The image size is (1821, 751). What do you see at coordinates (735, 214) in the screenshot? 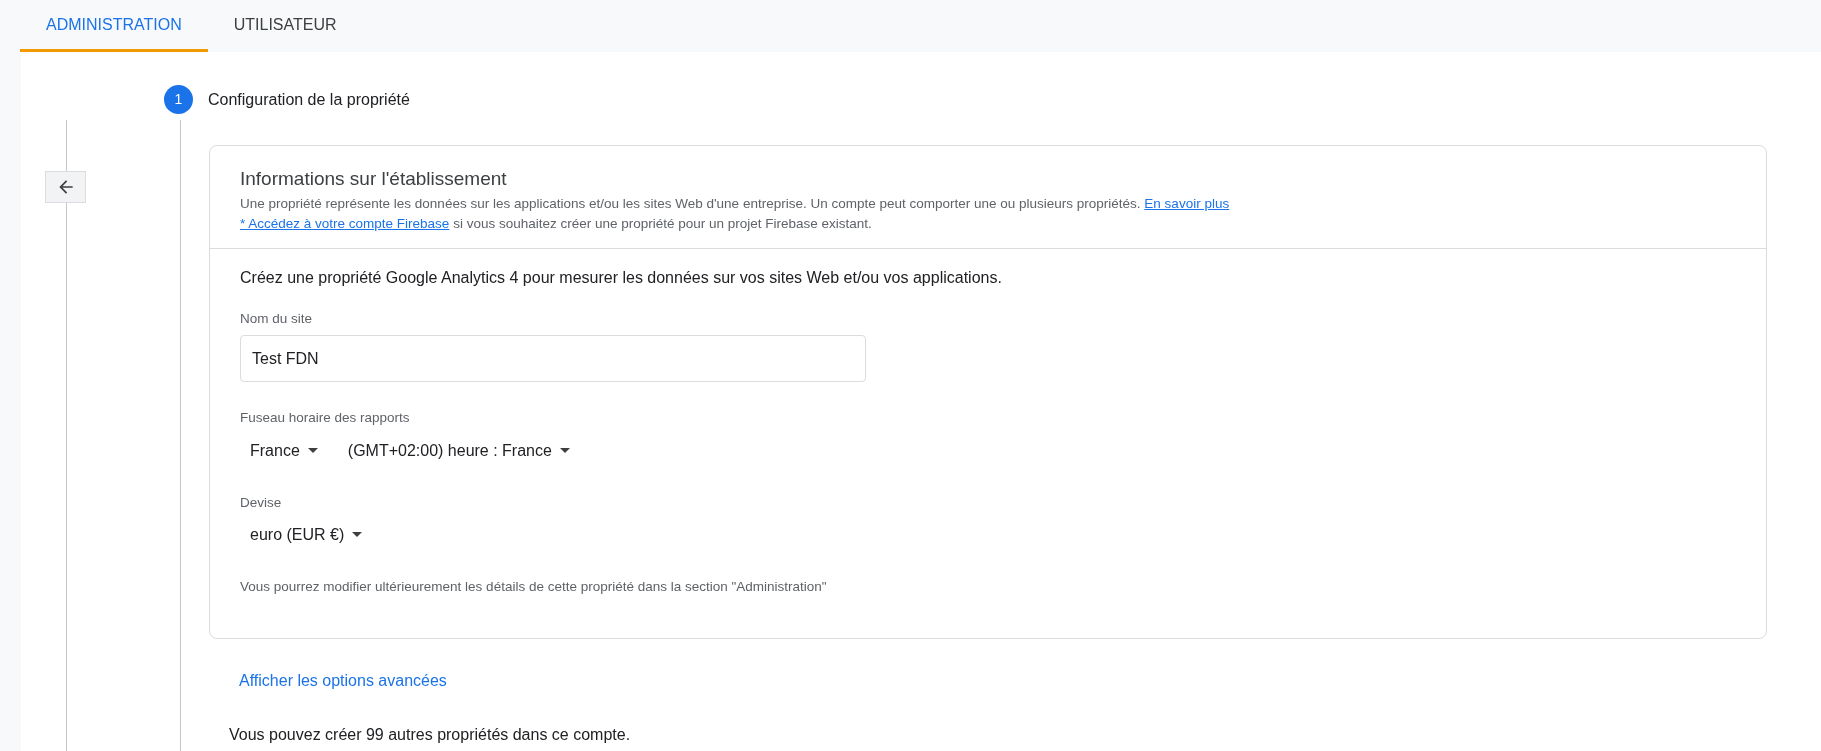
I see `card-description: Une propriété représente les données sur les applications et/ou les sites Web d'une entreprise. Un compte peut comporter une ou plusieurs propriétés. En savoir plus * Accédez à votre compte Firebase si vous souhaitez créer une propriété pour un projet Firebase existant.` at bounding box center [735, 214].